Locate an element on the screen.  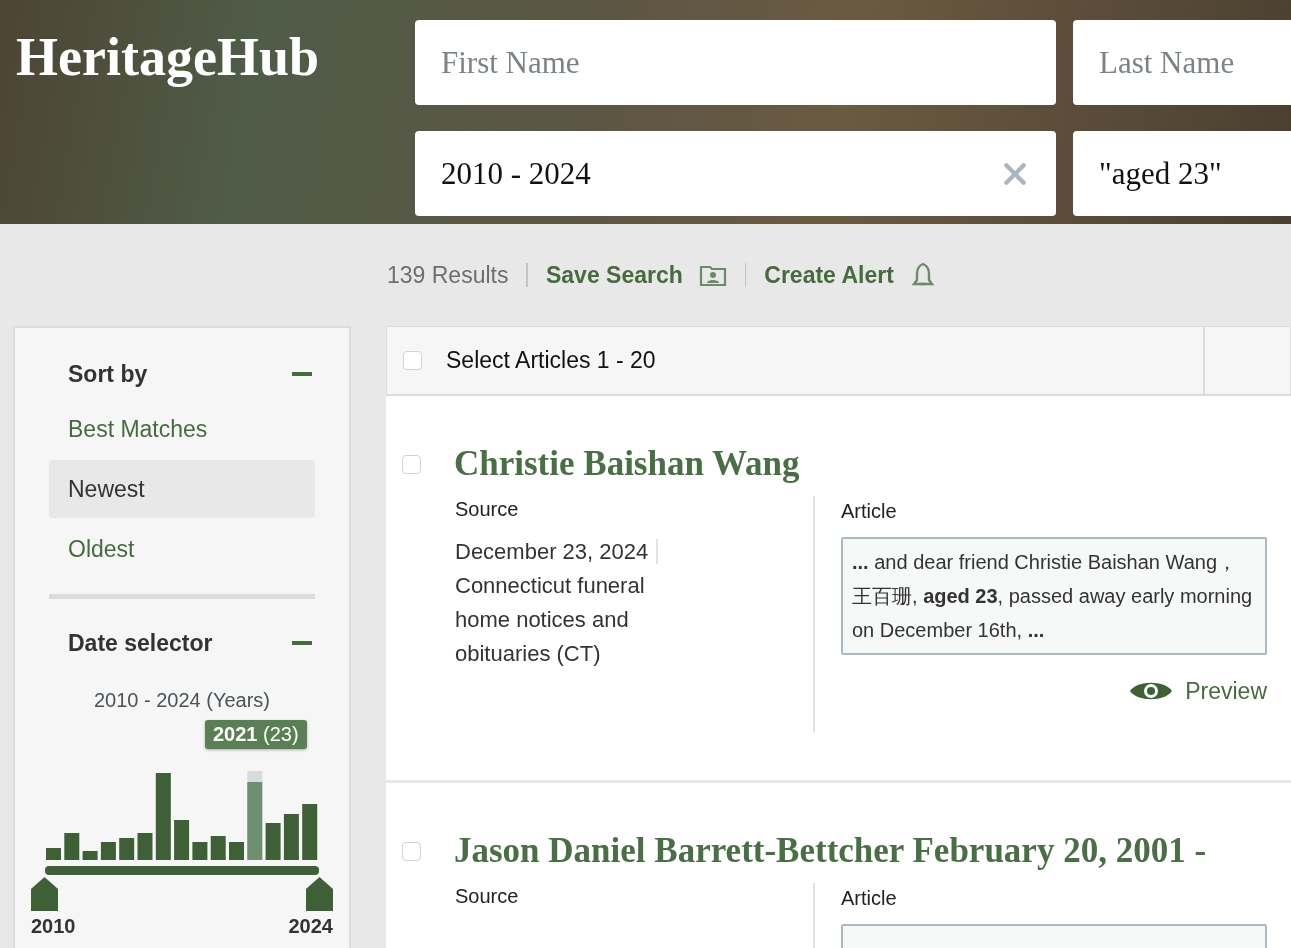
article-date: December 23, 2024 is located at coordinates (557, 551).